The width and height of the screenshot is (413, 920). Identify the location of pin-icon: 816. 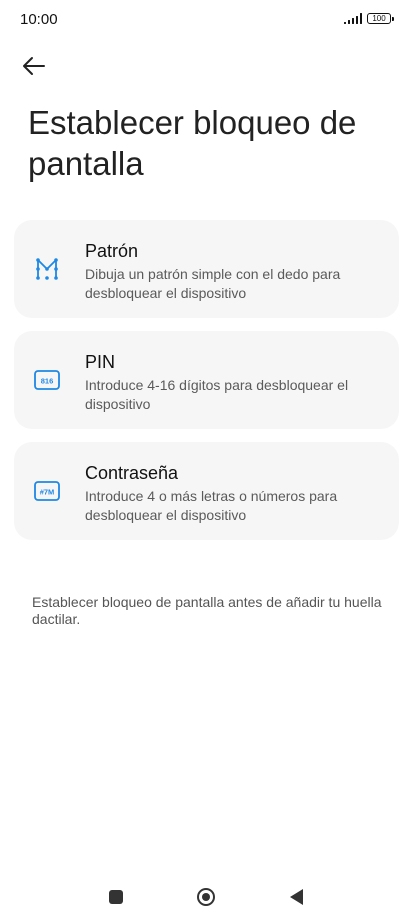
(47, 380).